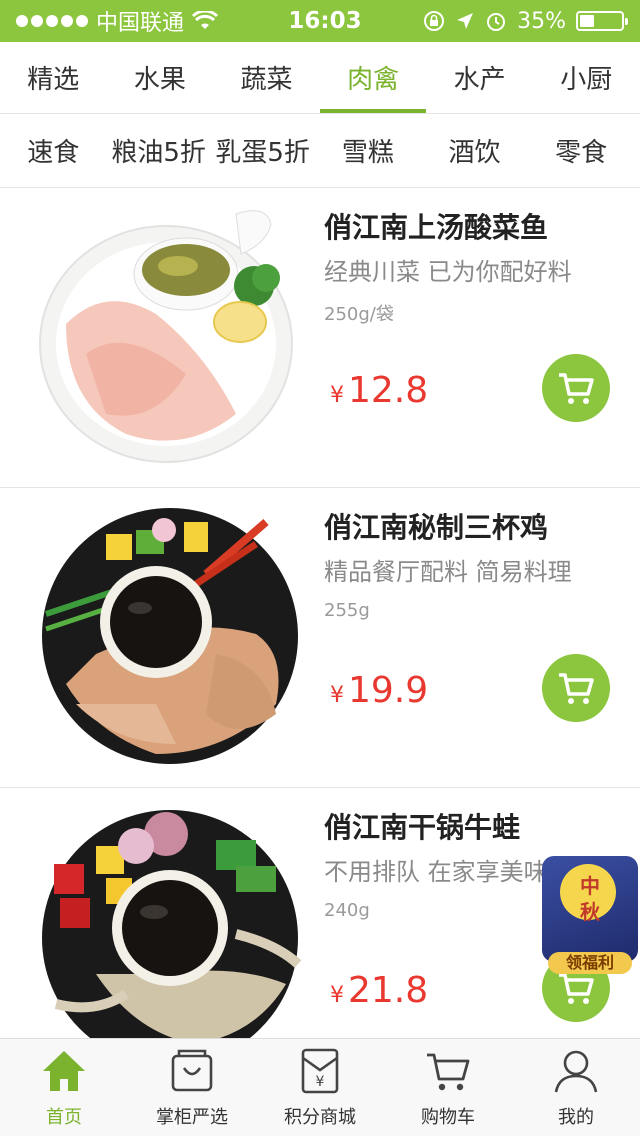 The image size is (640, 1136). I want to click on tab-jingxuan: 精选, so click(53, 77).